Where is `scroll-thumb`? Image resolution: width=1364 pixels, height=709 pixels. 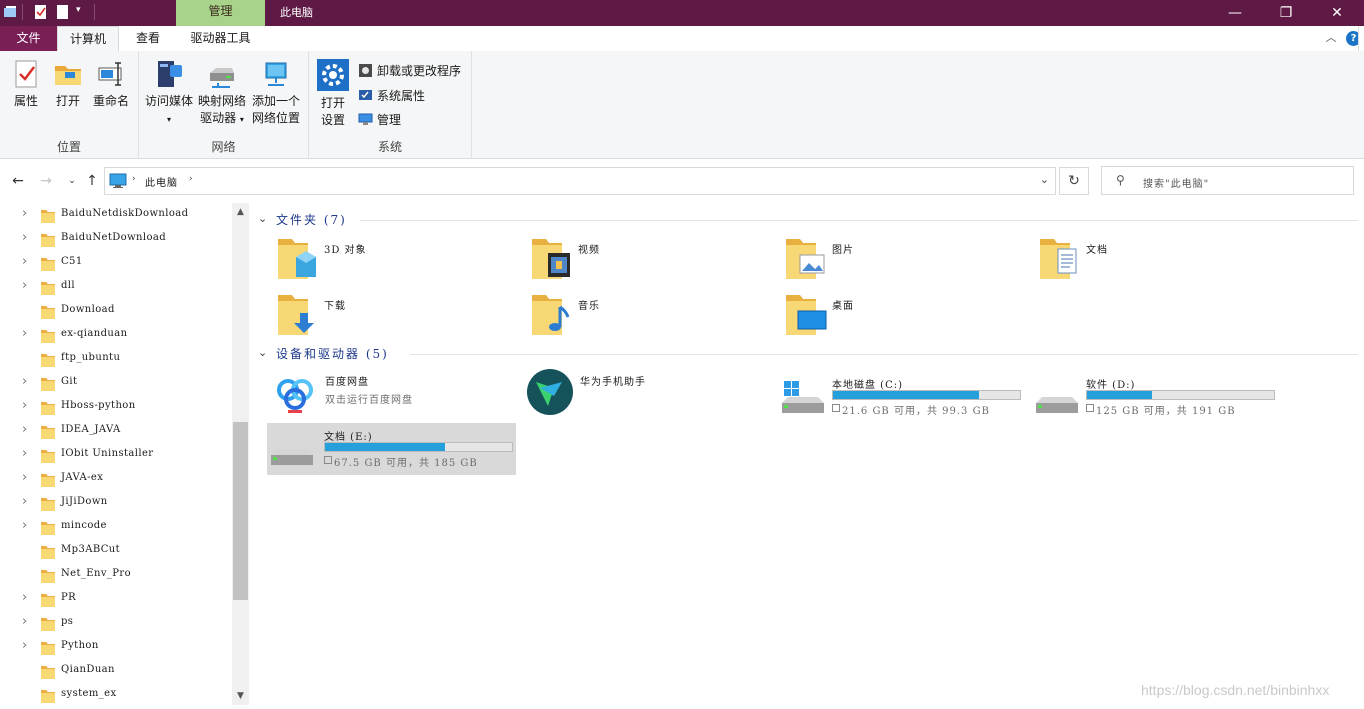
scroll-thumb is located at coordinates (240, 511).